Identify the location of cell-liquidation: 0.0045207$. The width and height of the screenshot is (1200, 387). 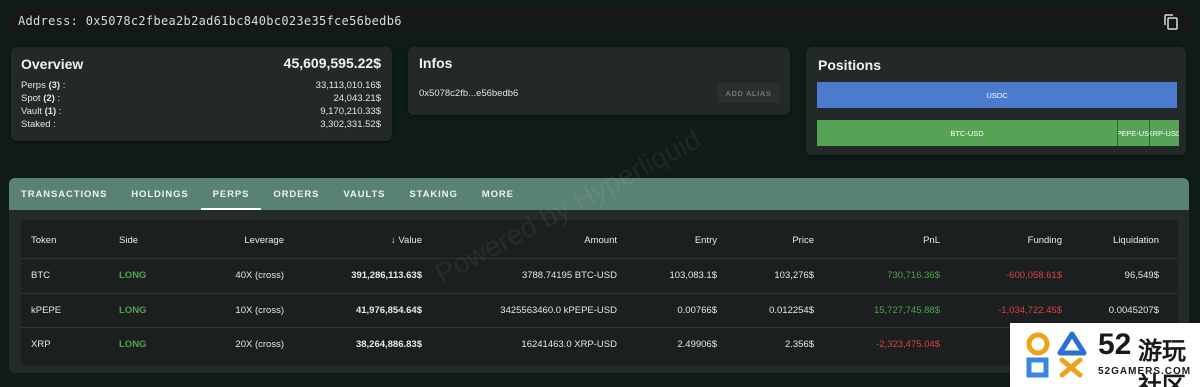
(1133, 310).